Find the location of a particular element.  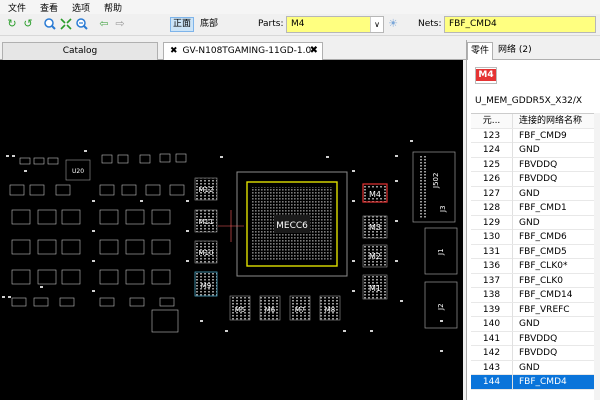

panel-tabs: 零件 网络 (2) is located at coordinates (533, 50).